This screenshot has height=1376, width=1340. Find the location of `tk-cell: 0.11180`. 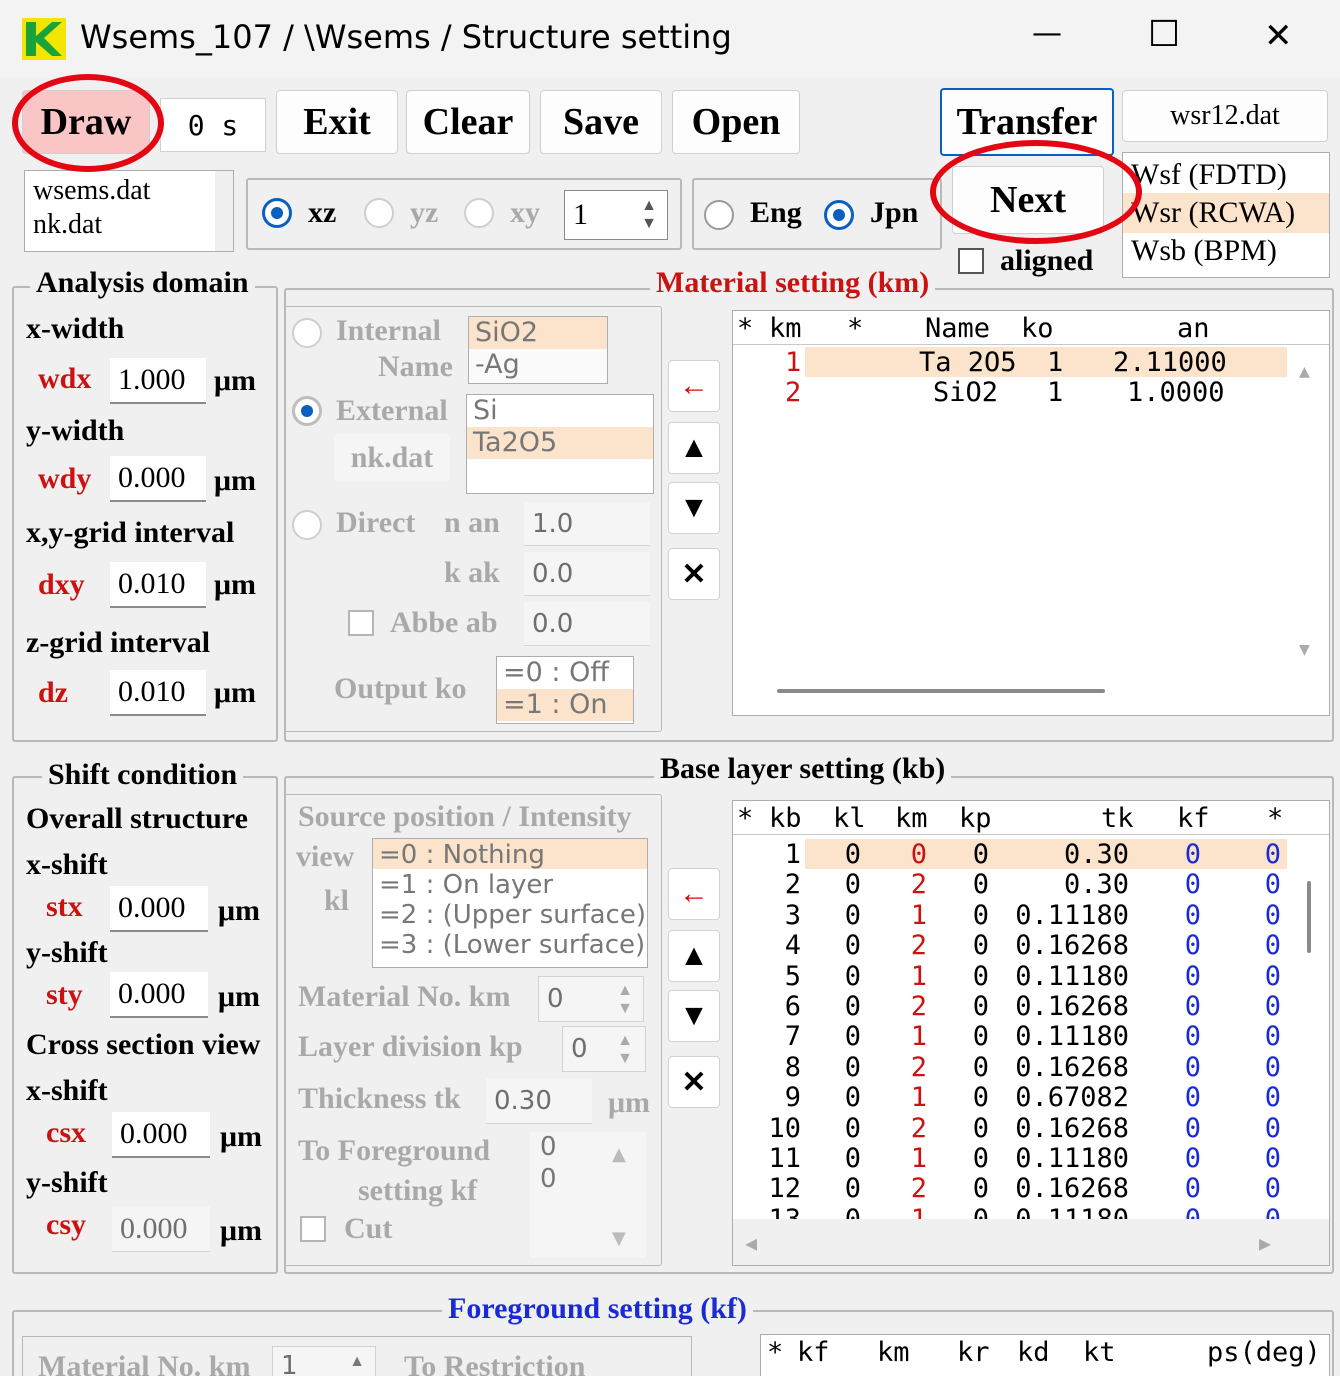

tk-cell: 0.11180 is located at coordinates (1072, 915).